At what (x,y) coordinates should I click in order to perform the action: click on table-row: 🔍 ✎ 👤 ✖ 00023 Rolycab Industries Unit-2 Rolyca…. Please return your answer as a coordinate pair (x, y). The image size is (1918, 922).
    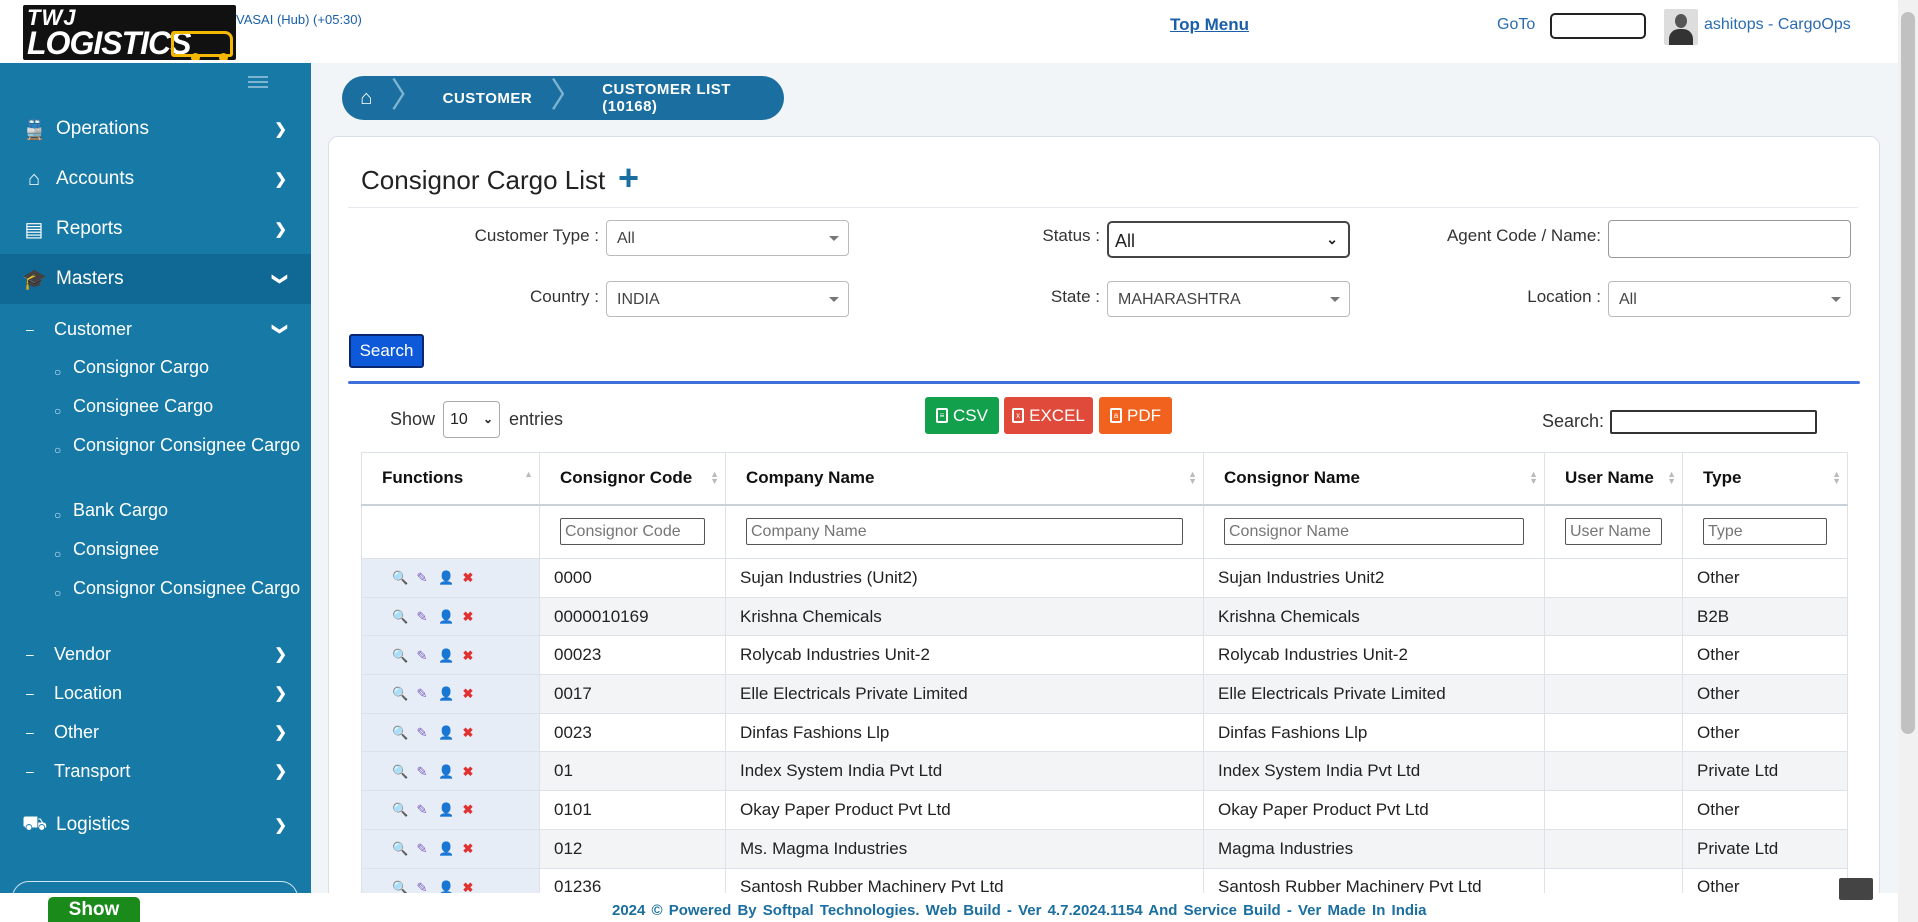
    Looking at the image, I should click on (1104, 655).